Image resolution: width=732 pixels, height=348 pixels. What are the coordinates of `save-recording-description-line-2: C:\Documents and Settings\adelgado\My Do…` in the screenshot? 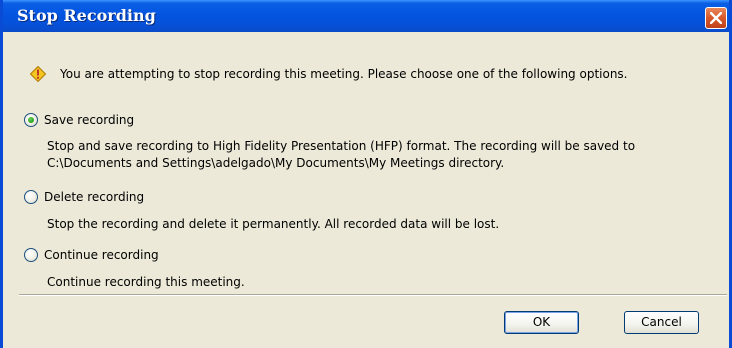 It's located at (276, 163).